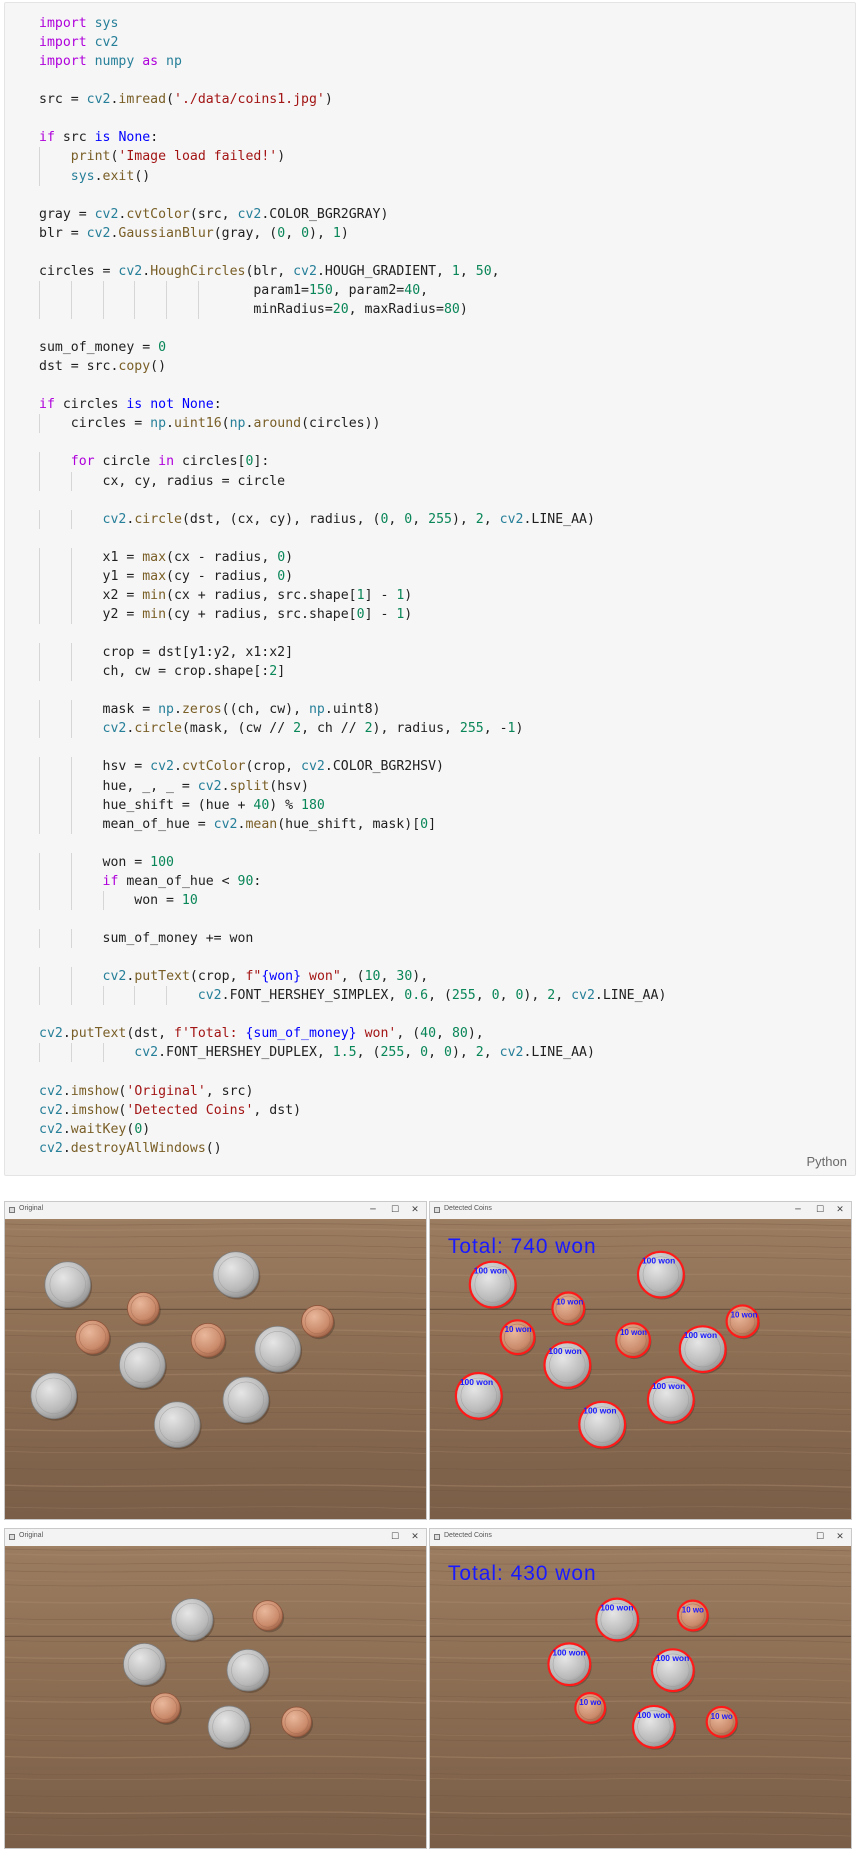  Describe the element at coordinates (289, 786) in the screenshot. I see `code-token: (hsv)` at that location.